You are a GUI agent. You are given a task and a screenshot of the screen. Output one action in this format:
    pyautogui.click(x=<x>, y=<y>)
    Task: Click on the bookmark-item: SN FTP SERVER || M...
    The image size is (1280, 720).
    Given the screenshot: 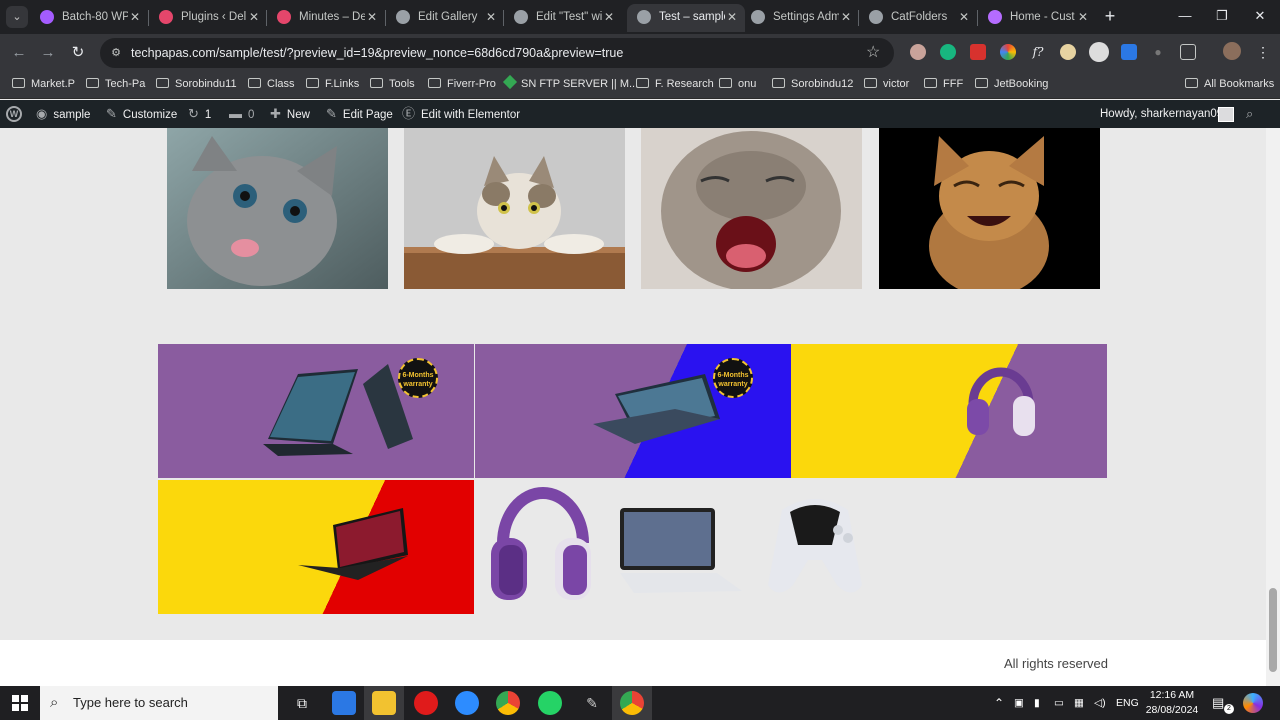 What is the action you would take?
    pyautogui.click(x=570, y=84)
    